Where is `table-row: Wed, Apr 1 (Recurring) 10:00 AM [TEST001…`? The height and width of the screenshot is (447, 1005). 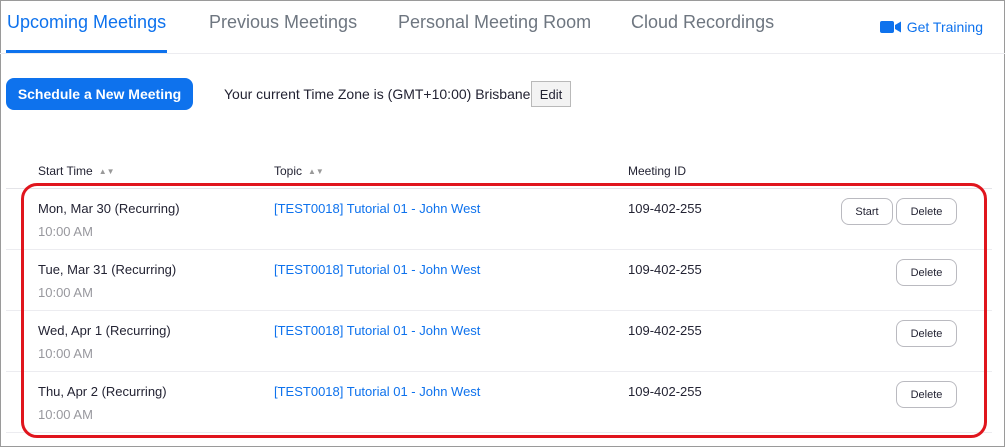
table-row: Wed, Apr 1 (Recurring) 10:00 AM [TEST001… is located at coordinates (499, 341).